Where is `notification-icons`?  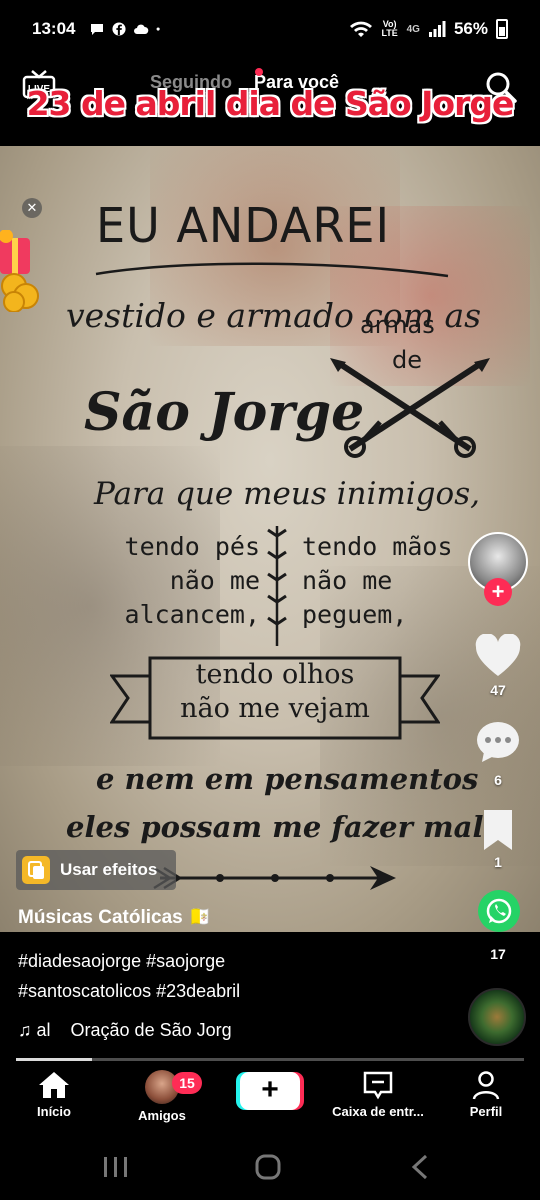 notification-icons is located at coordinates (127, 29).